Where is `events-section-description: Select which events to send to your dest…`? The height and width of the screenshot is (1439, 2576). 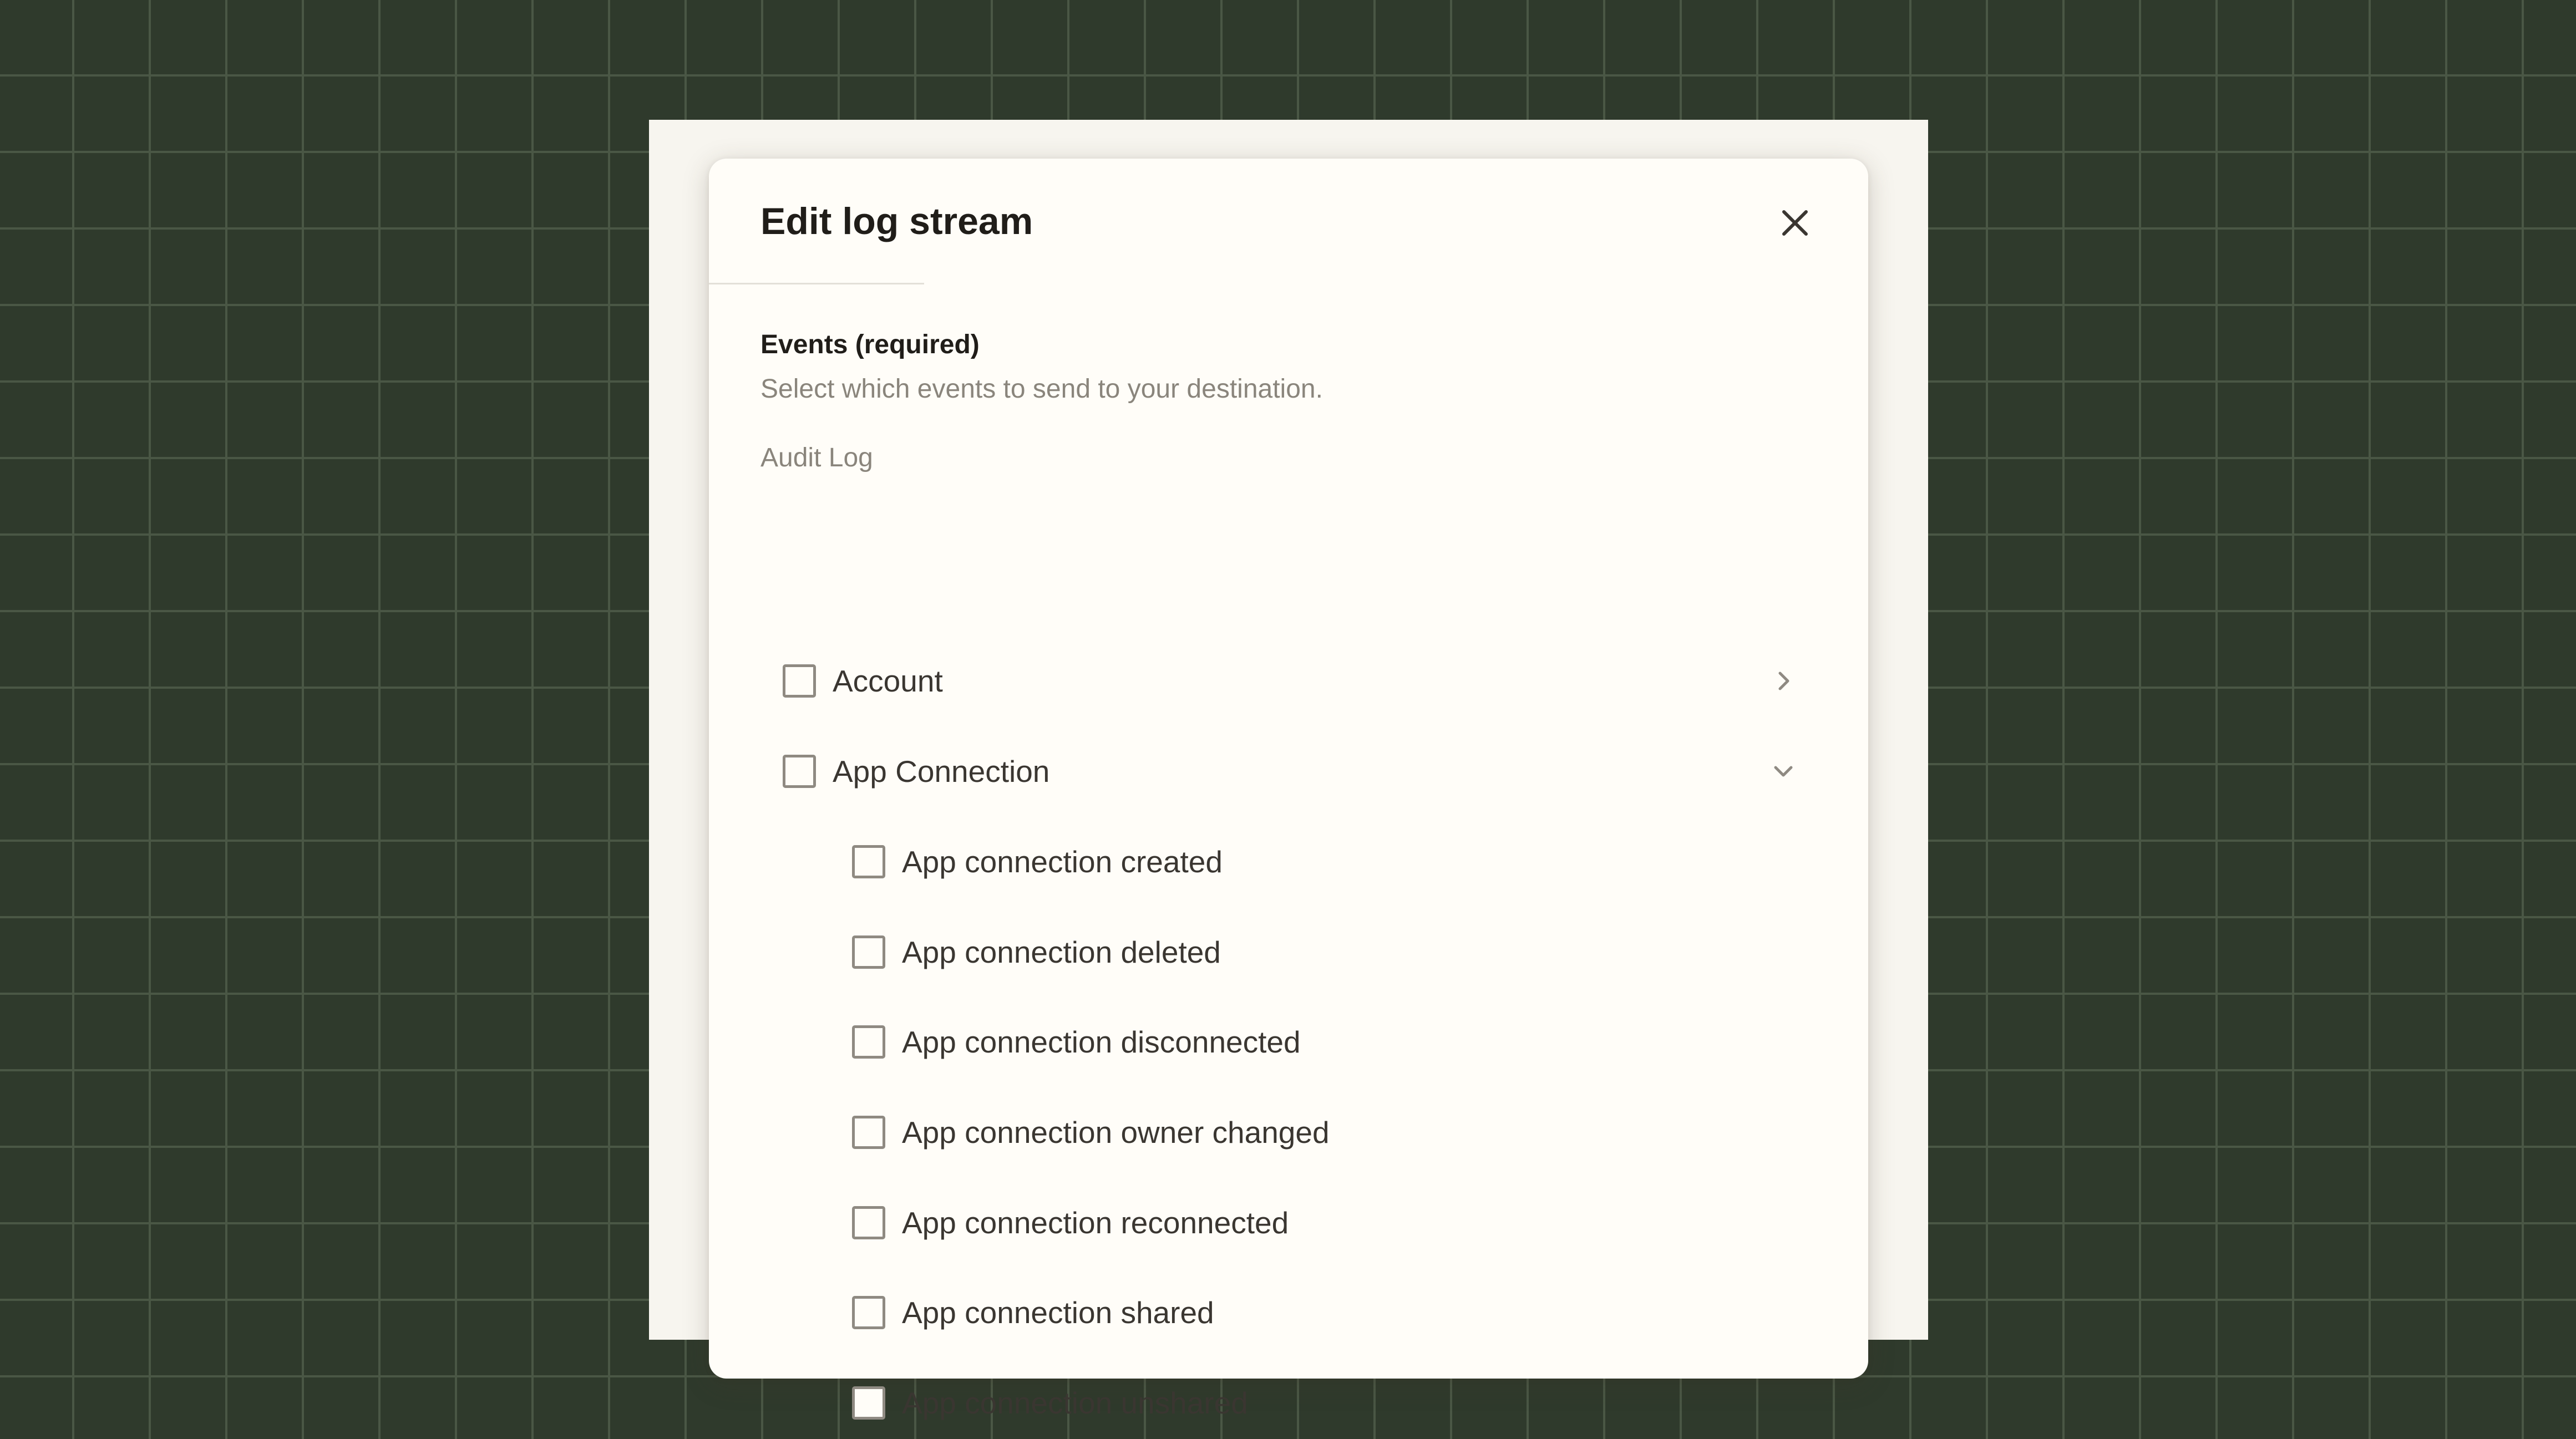 events-section-description: Select which events to send to your dest… is located at coordinates (1041, 389).